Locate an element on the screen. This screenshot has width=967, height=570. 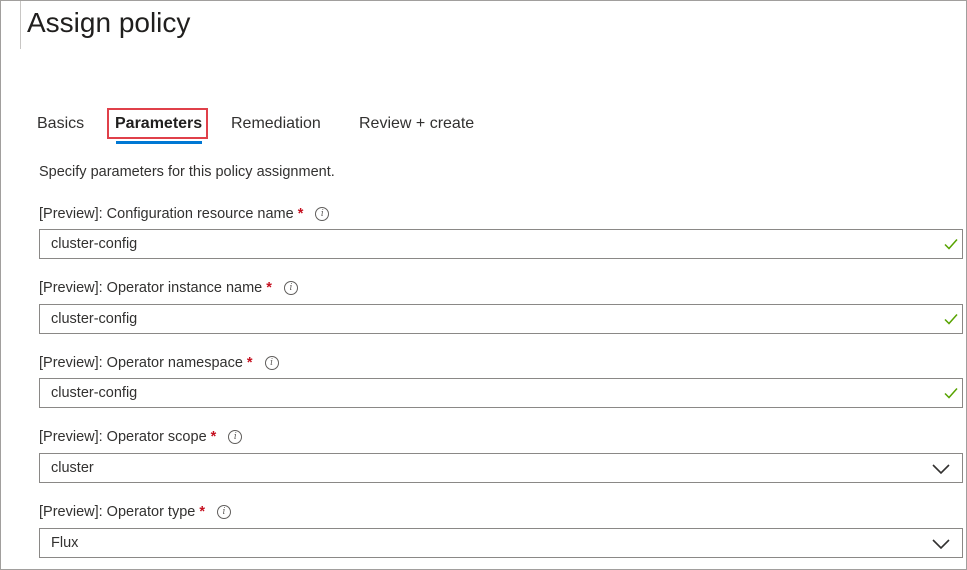
operator-instance-name-field: cluster-config is located at coordinates (501, 319).